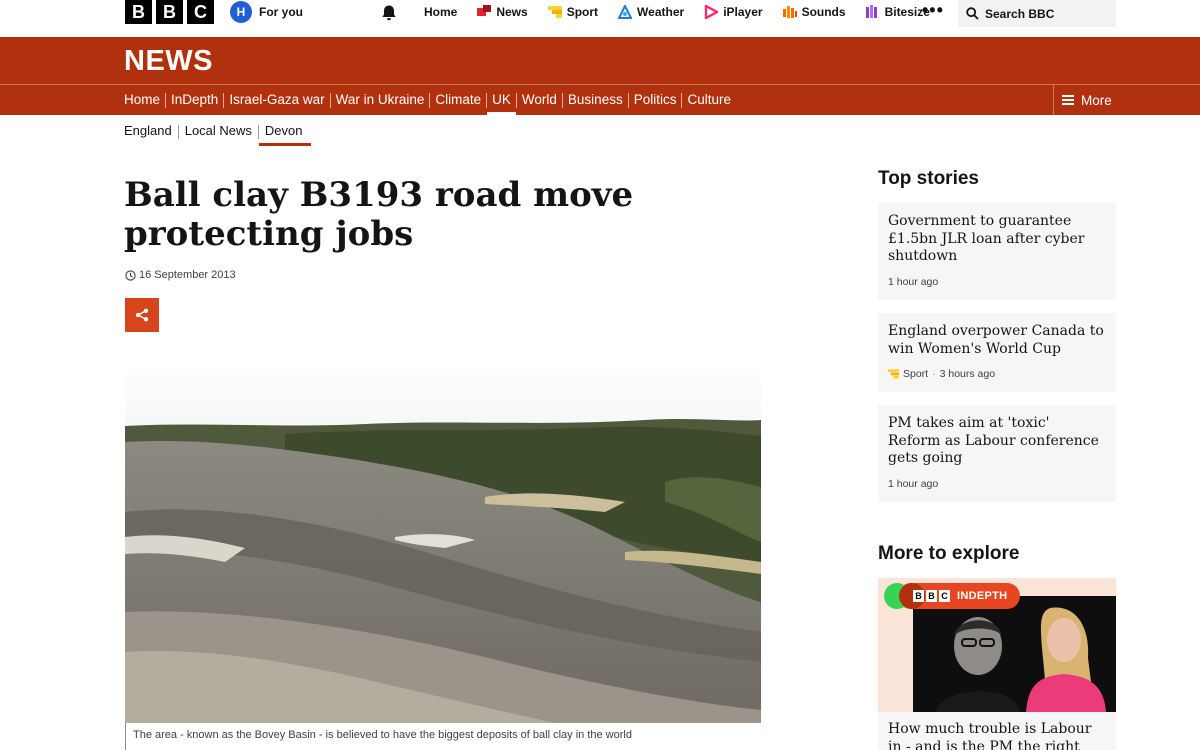 This screenshot has width=1200, height=750. What do you see at coordinates (949, 553) in the screenshot?
I see `more-to-explore-heading: More to explore` at bounding box center [949, 553].